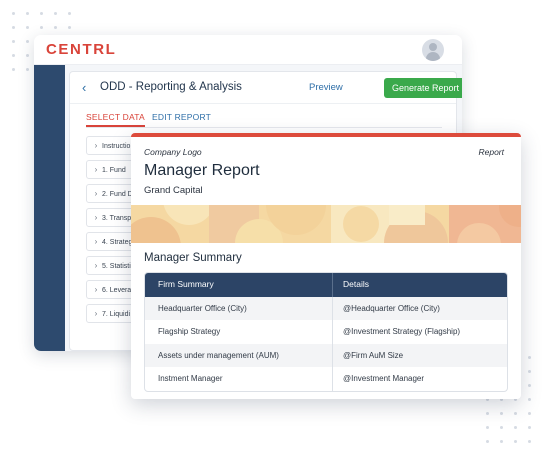 This screenshot has width=550, height=450. What do you see at coordinates (173, 190) in the screenshot?
I see `report-subtitle: Grand Capital` at bounding box center [173, 190].